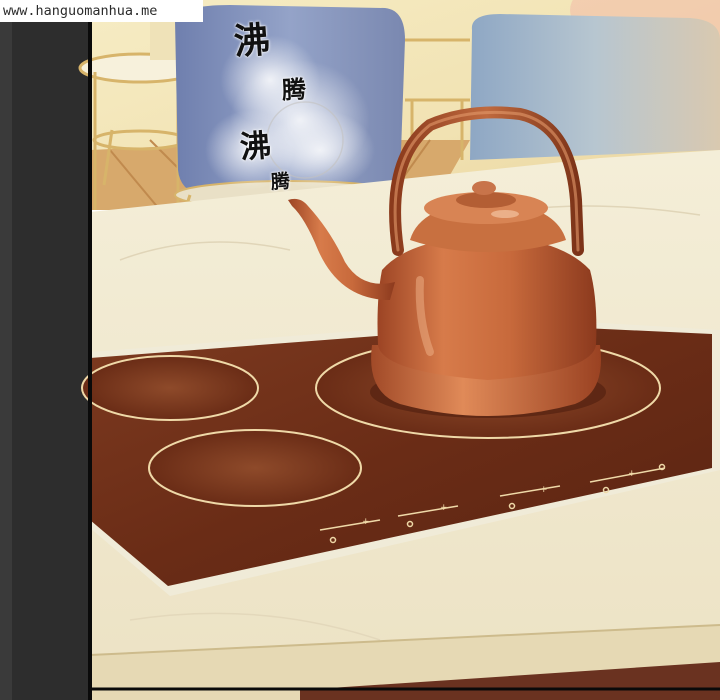 This screenshot has height=700, width=720. What do you see at coordinates (170, 388) in the screenshot?
I see `burner-rear-left` at bounding box center [170, 388].